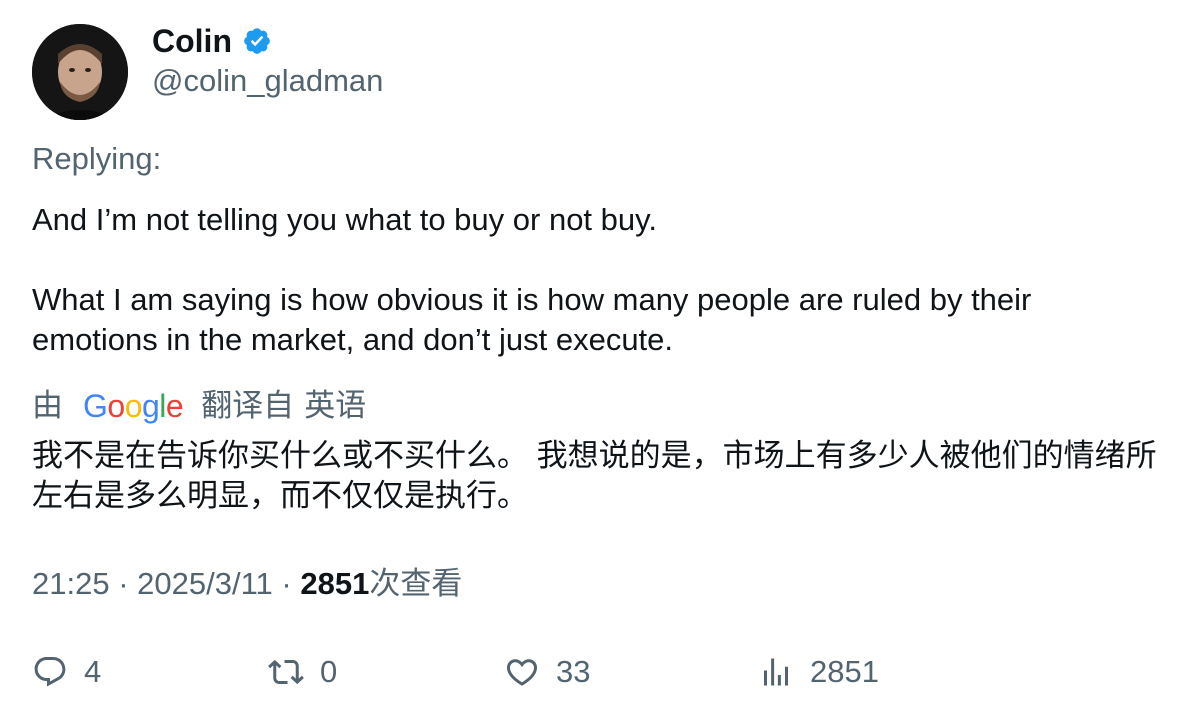  What do you see at coordinates (199, 406) in the screenshot?
I see `translation-attribution: 由 Google 翻译自 英语` at bounding box center [199, 406].